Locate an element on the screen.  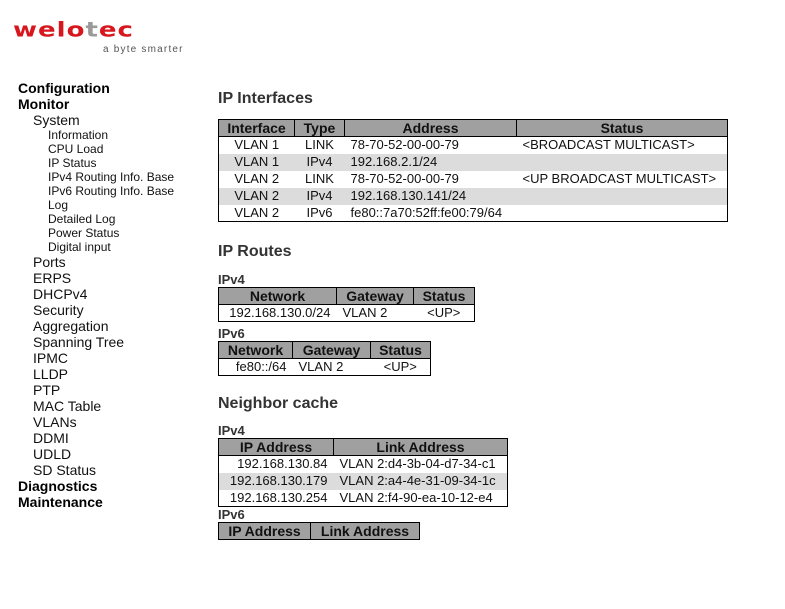
nav-item-ddmi: DDMI is located at coordinates (113, 438).